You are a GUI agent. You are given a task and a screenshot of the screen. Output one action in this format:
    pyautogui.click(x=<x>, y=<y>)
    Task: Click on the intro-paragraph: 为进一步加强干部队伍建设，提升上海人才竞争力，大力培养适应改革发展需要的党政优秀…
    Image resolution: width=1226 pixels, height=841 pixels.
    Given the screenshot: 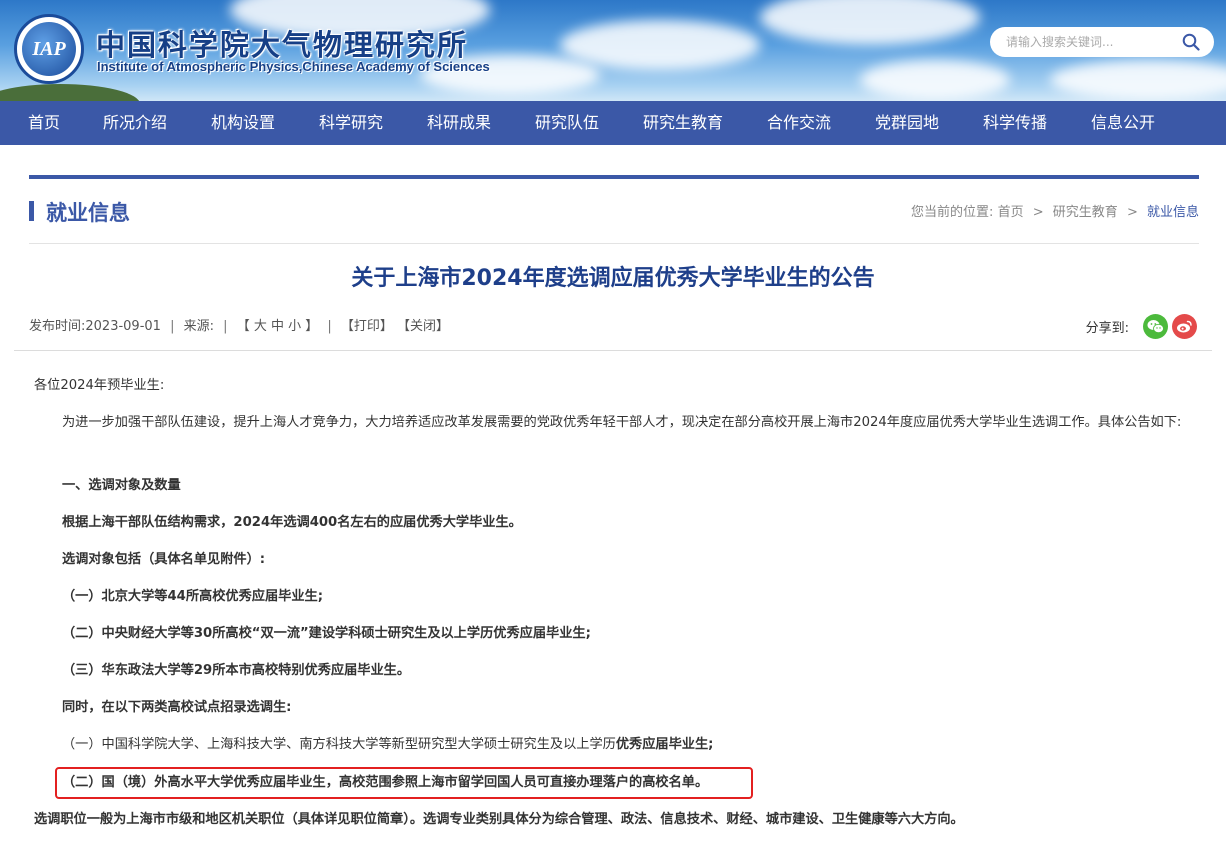 What is the action you would take?
    pyautogui.click(x=622, y=422)
    